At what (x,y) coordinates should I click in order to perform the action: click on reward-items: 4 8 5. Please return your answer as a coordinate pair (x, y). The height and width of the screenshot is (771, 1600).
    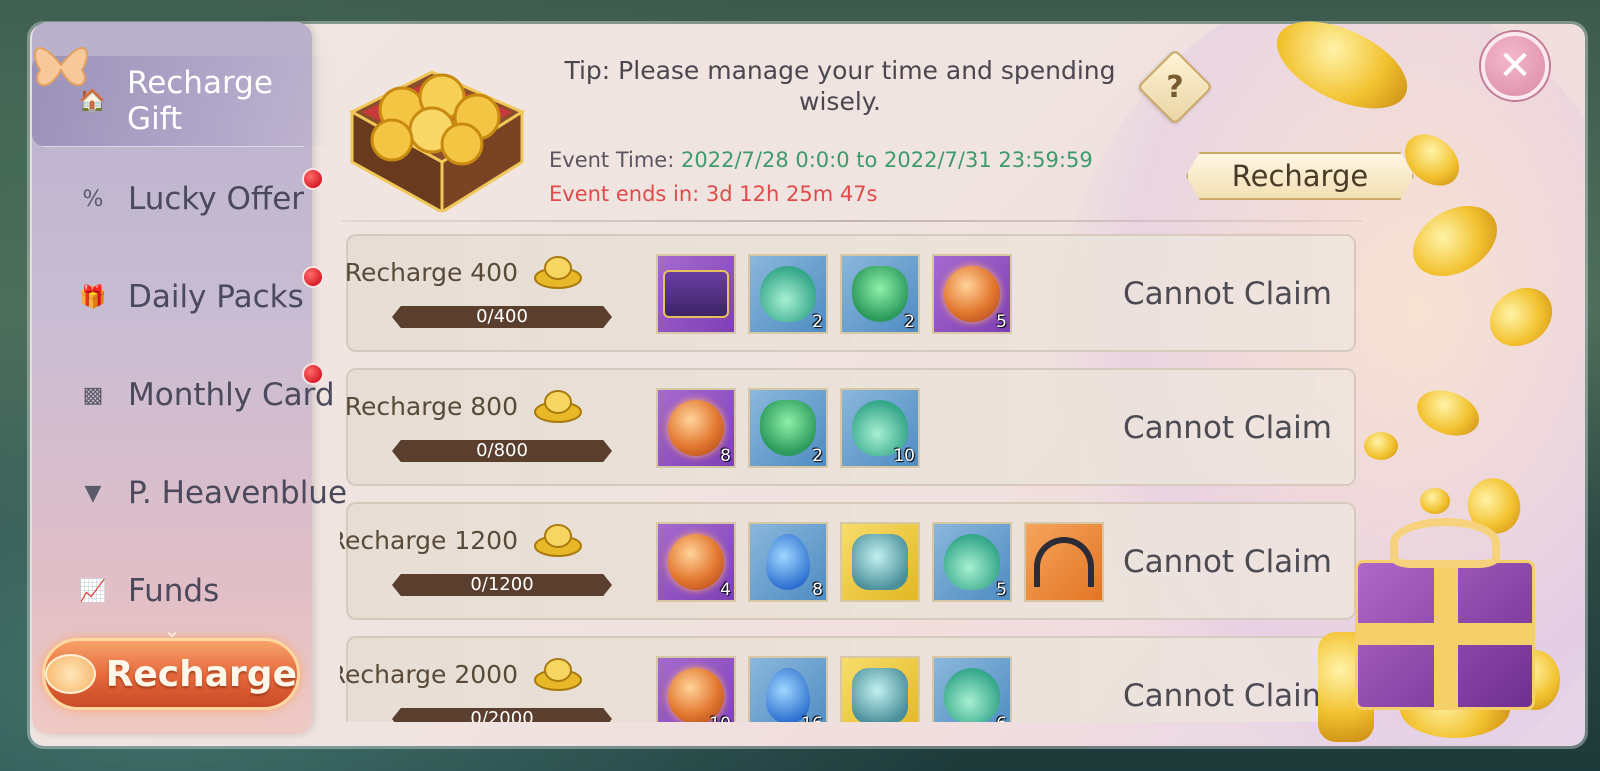
    Looking at the image, I should click on (880, 562).